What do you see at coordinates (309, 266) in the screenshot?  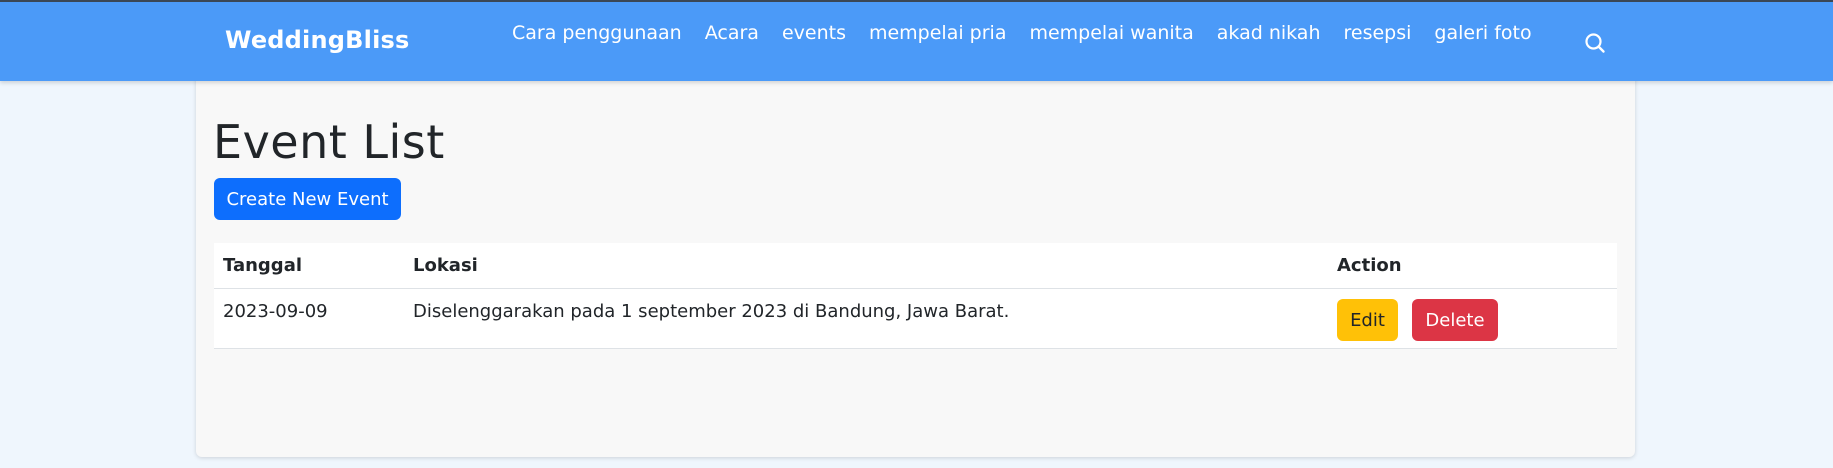 I see `header-tanggal: Tanggal` at bounding box center [309, 266].